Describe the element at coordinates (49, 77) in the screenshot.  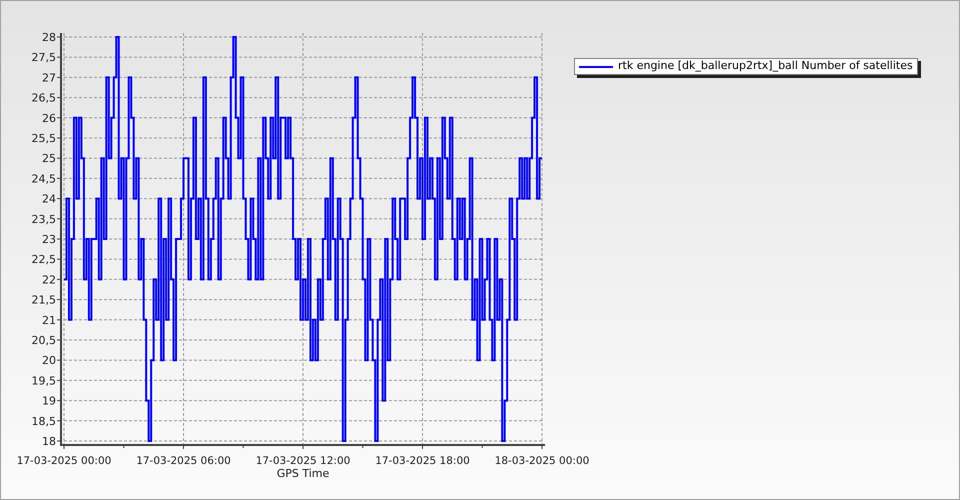
I see `y-tick-label: 27` at that location.